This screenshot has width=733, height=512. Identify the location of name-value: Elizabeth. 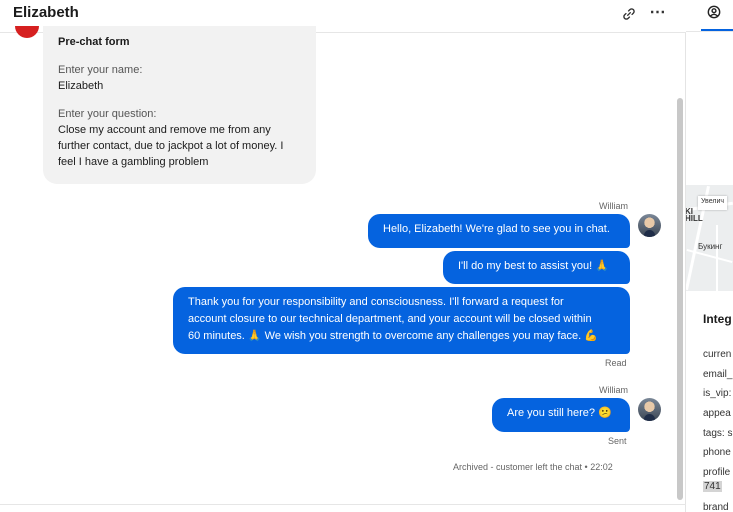
(81, 86).